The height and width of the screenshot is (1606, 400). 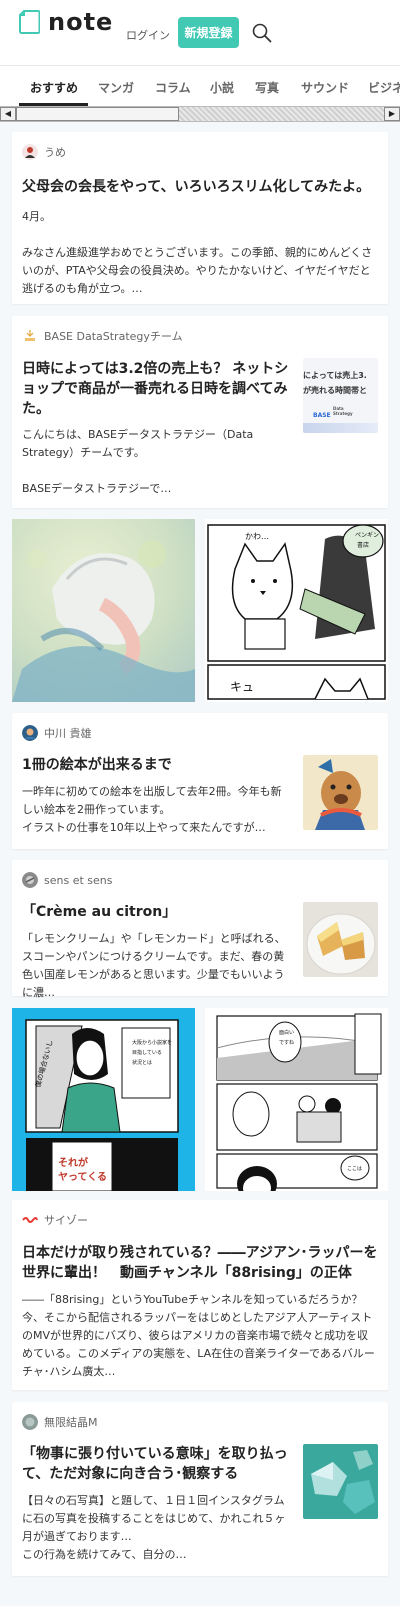 What do you see at coordinates (200, 187) in the screenshot?
I see `article-title: 父母会の会長をやって、いろいろスリム化してみたよ。` at bounding box center [200, 187].